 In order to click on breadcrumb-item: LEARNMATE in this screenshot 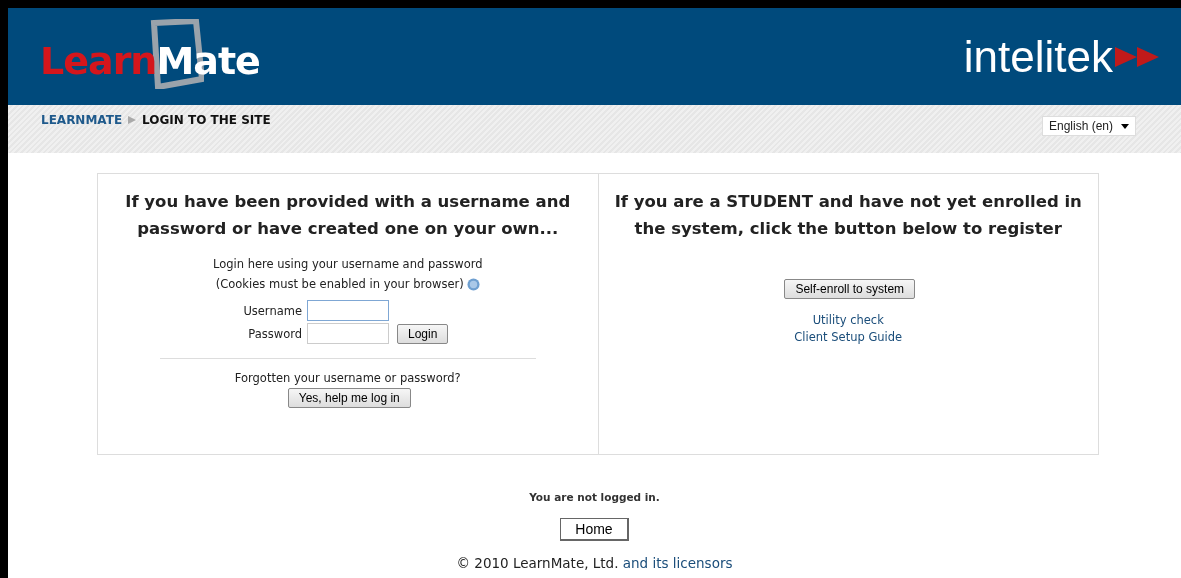, I will do `click(82, 120)`.